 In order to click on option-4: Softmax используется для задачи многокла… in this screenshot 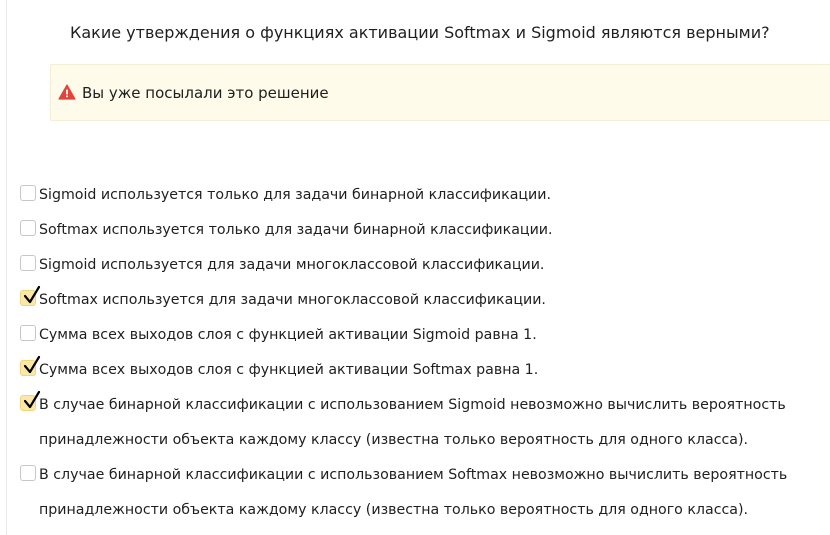, I will do `click(420, 300)`.